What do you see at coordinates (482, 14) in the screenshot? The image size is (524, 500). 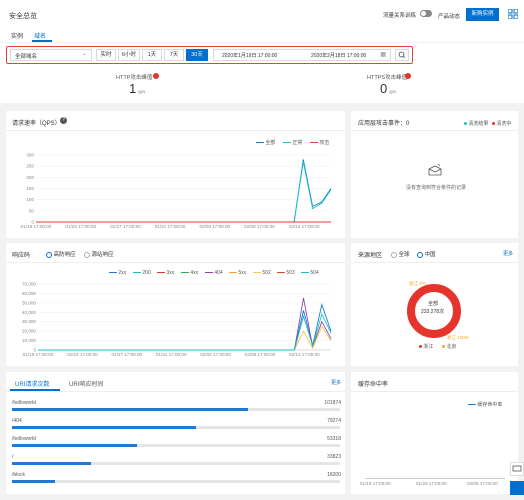 I see `new-instance-button: 新购实例` at bounding box center [482, 14].